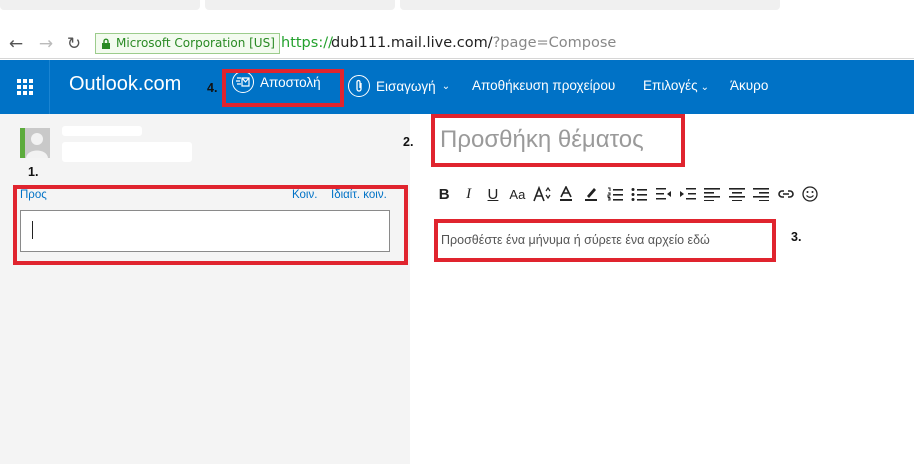  I want to click on decrease-indent-icon, so click(663, 194).